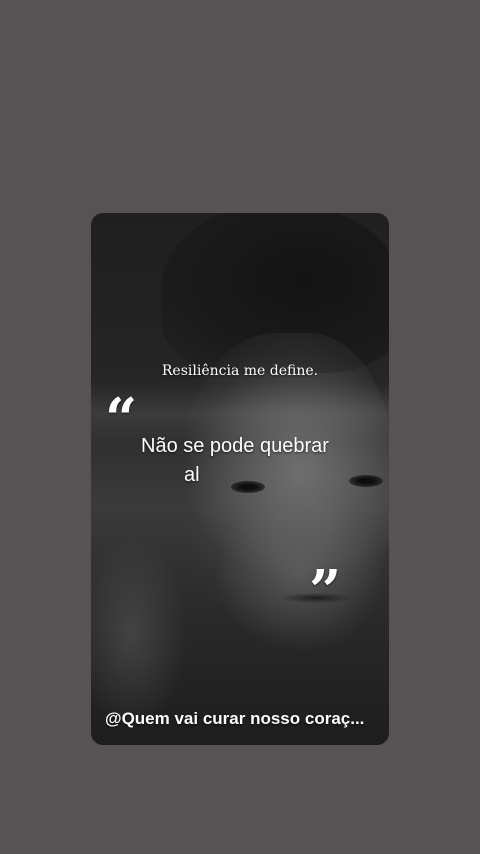  What do you see at coordinates (192, 475) in the screenshot?
I see `quote-text-line-2: al` at bounding box center [192, 475].